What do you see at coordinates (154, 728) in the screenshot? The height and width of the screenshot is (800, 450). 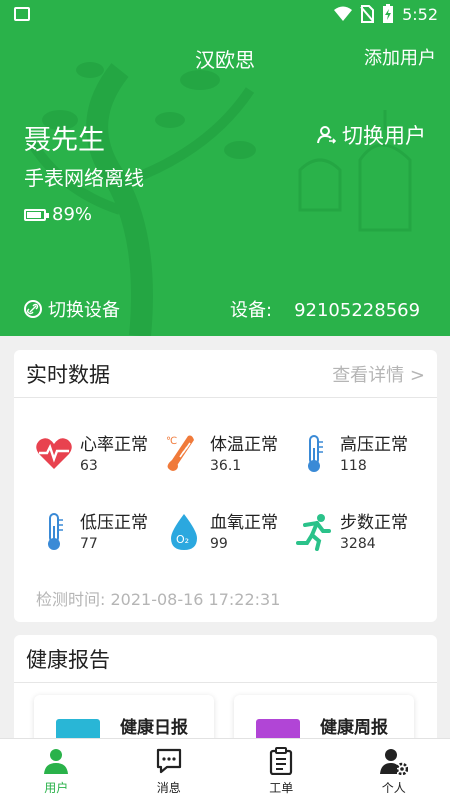 I see `daily-report-label: 健康日报` at bounding box center [154, 728].